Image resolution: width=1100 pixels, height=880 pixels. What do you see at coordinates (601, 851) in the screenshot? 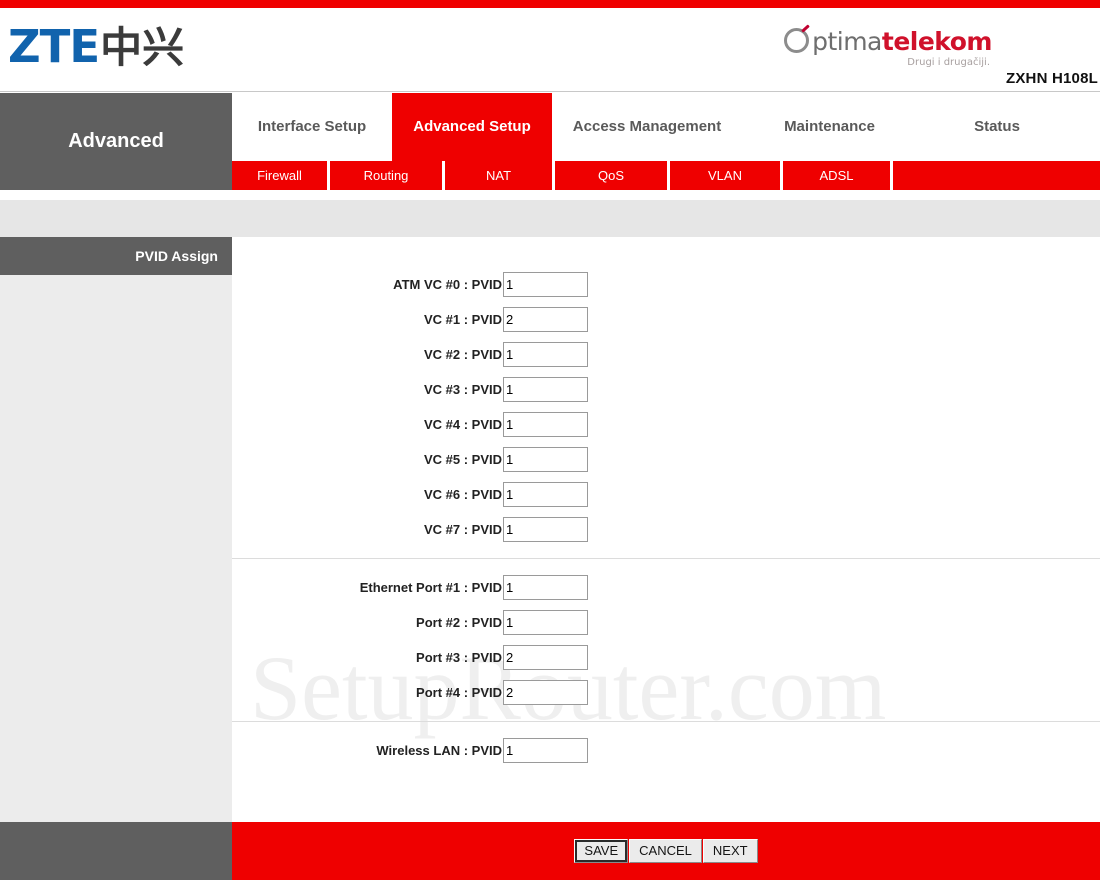
I see `save-button: SAVE` at bounding box center [601, 851].